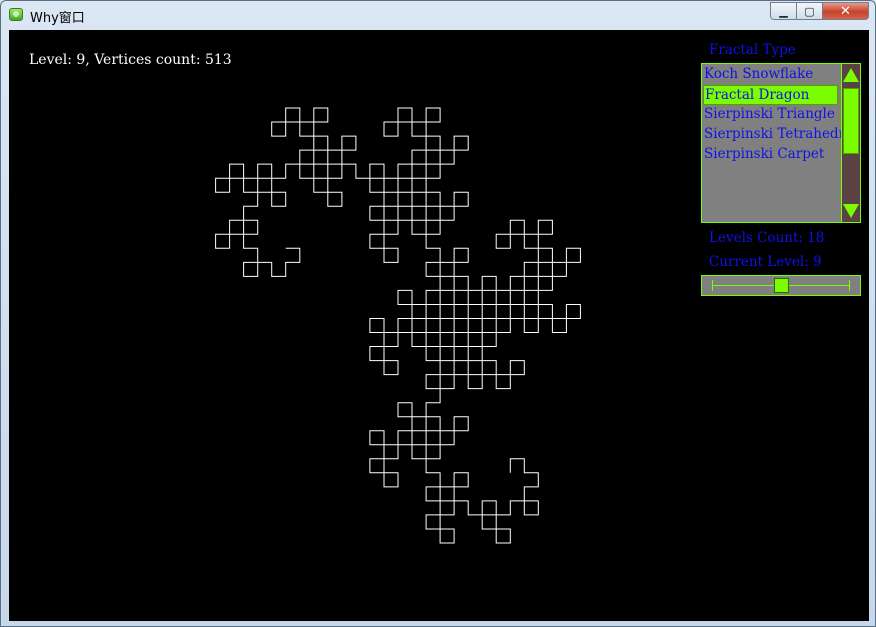  Describe the element at coordinates (851, 121) in the screenshot. I see `scroll-thumb` at that location.